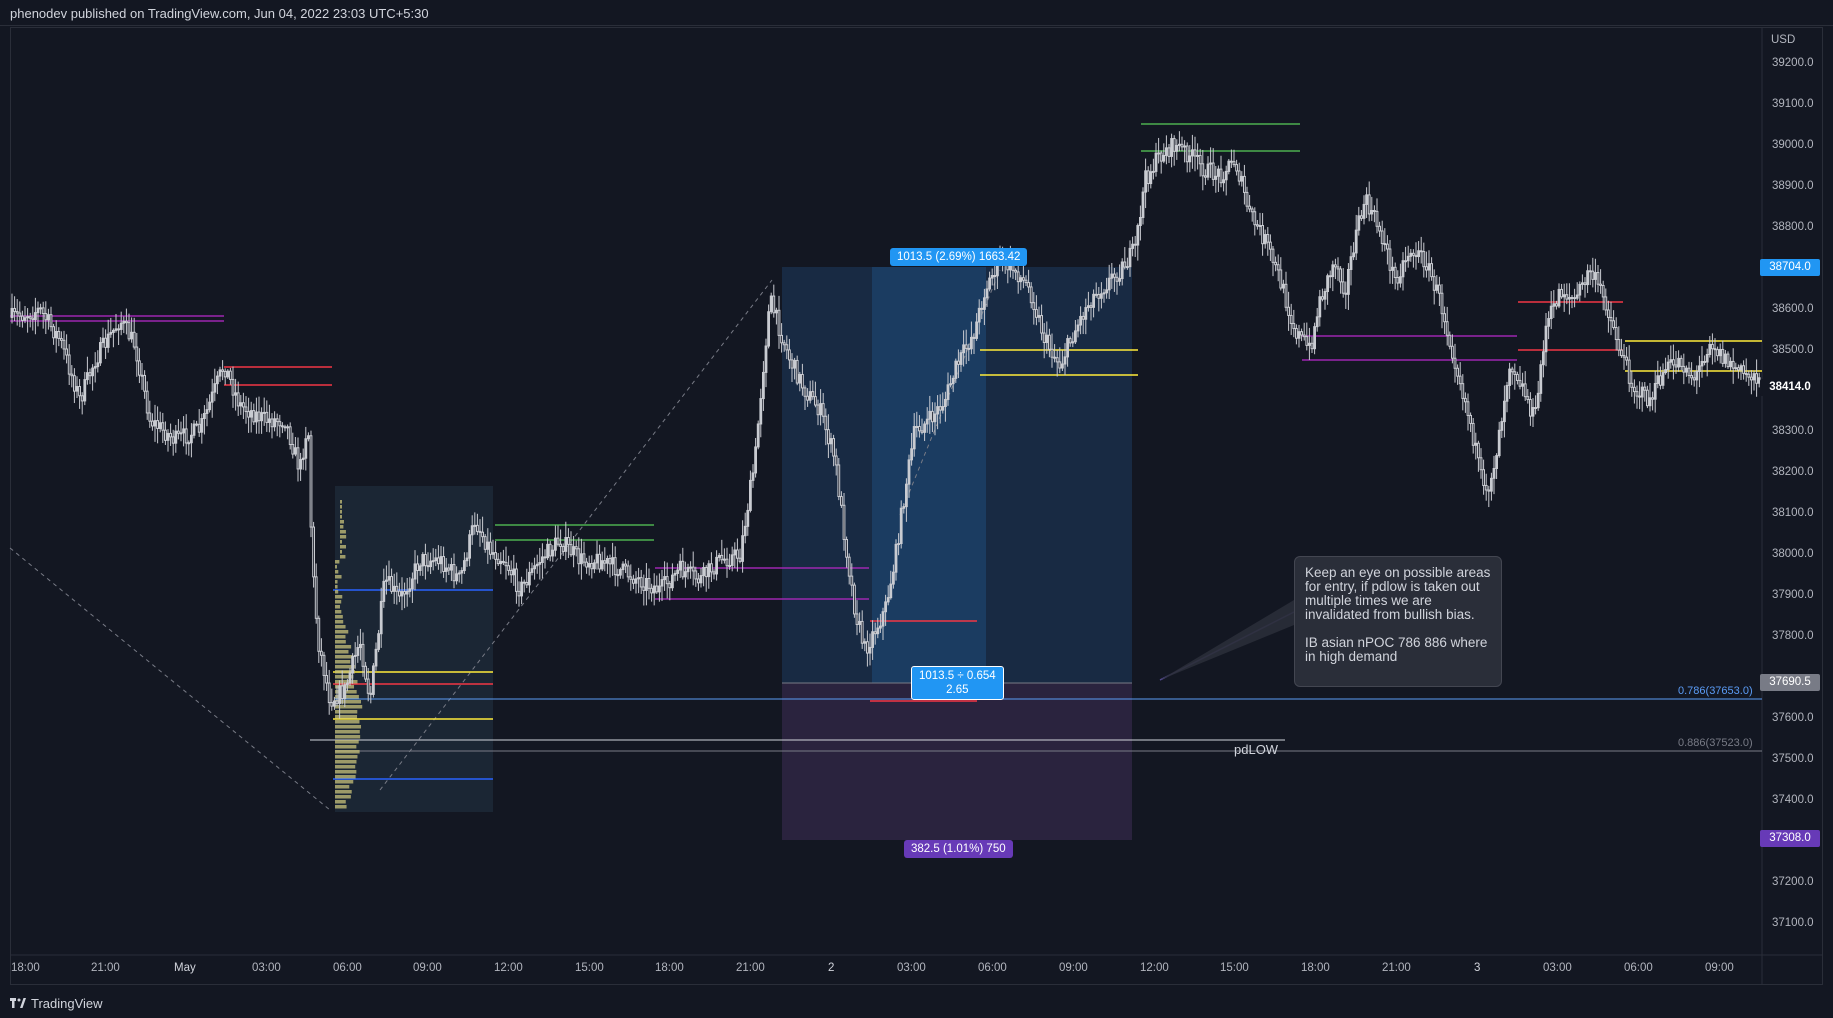  Describe the element at coordinates (957, 683) in the screenshot. I see `position-ratio-label: 1013.5 ÷ 0.654 2.65` at that location.